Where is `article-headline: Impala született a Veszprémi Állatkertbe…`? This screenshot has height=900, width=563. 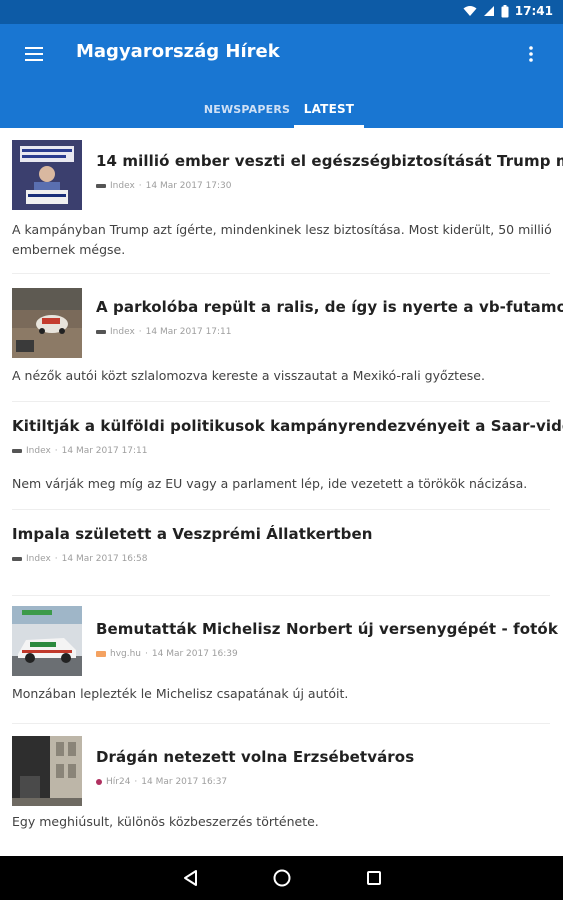
article-headline: Impala született a Veszprémi Állatkertbe… is located at coordinates (192, 534).